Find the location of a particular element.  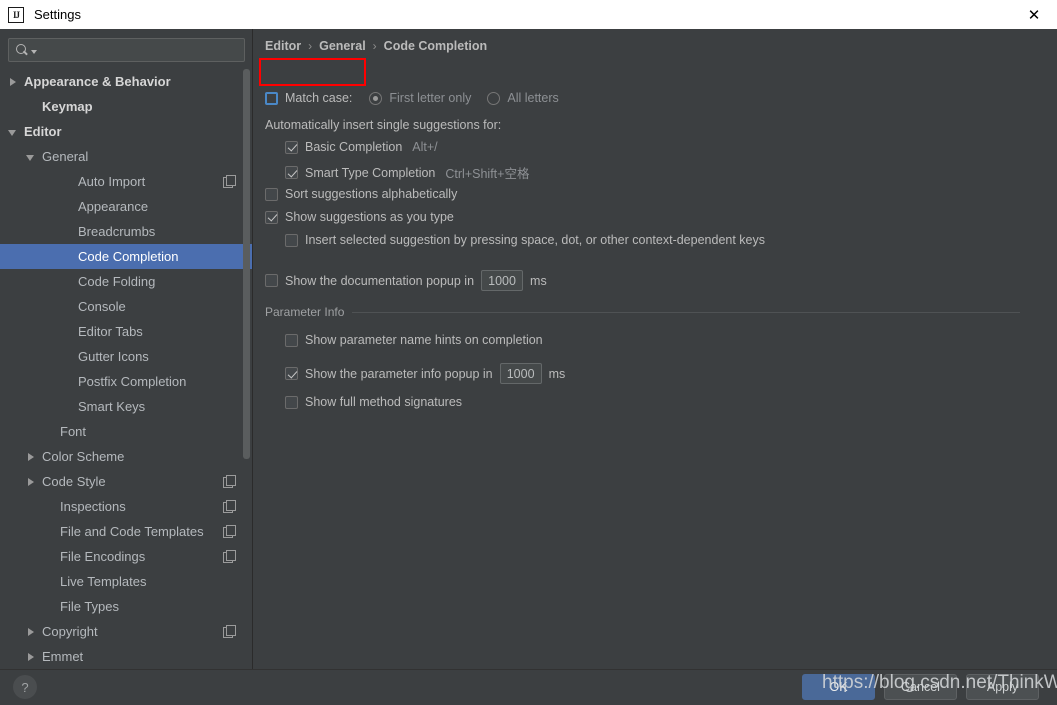

sidebar-item-keymap: Keymap is located at coordinates (126, 106).